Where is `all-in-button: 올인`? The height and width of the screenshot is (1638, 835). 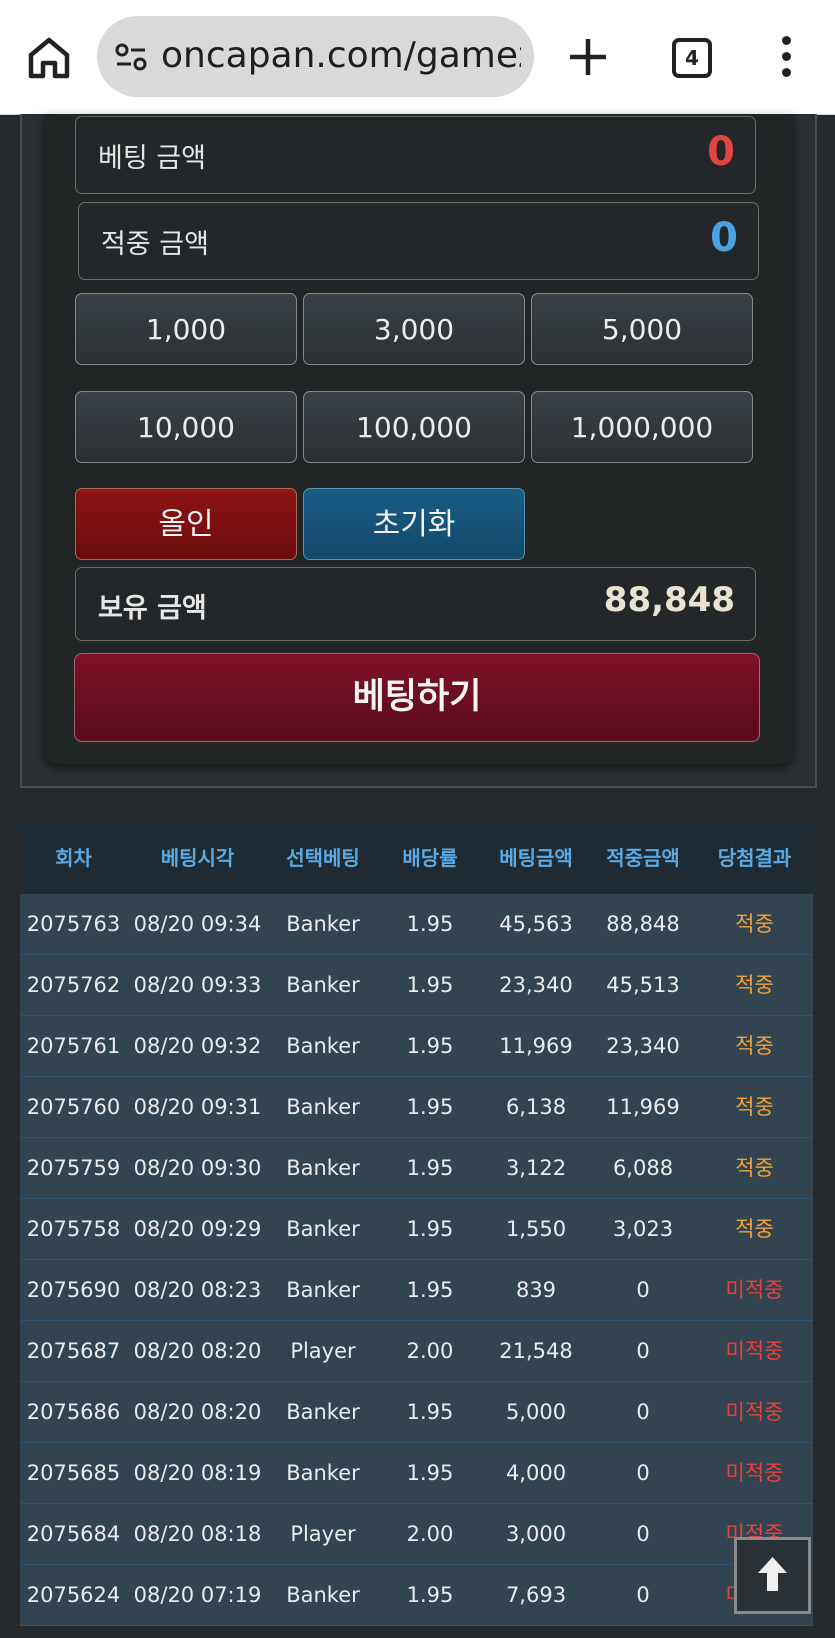 all-in-button: 올인 is located at coordinates (186, 524).